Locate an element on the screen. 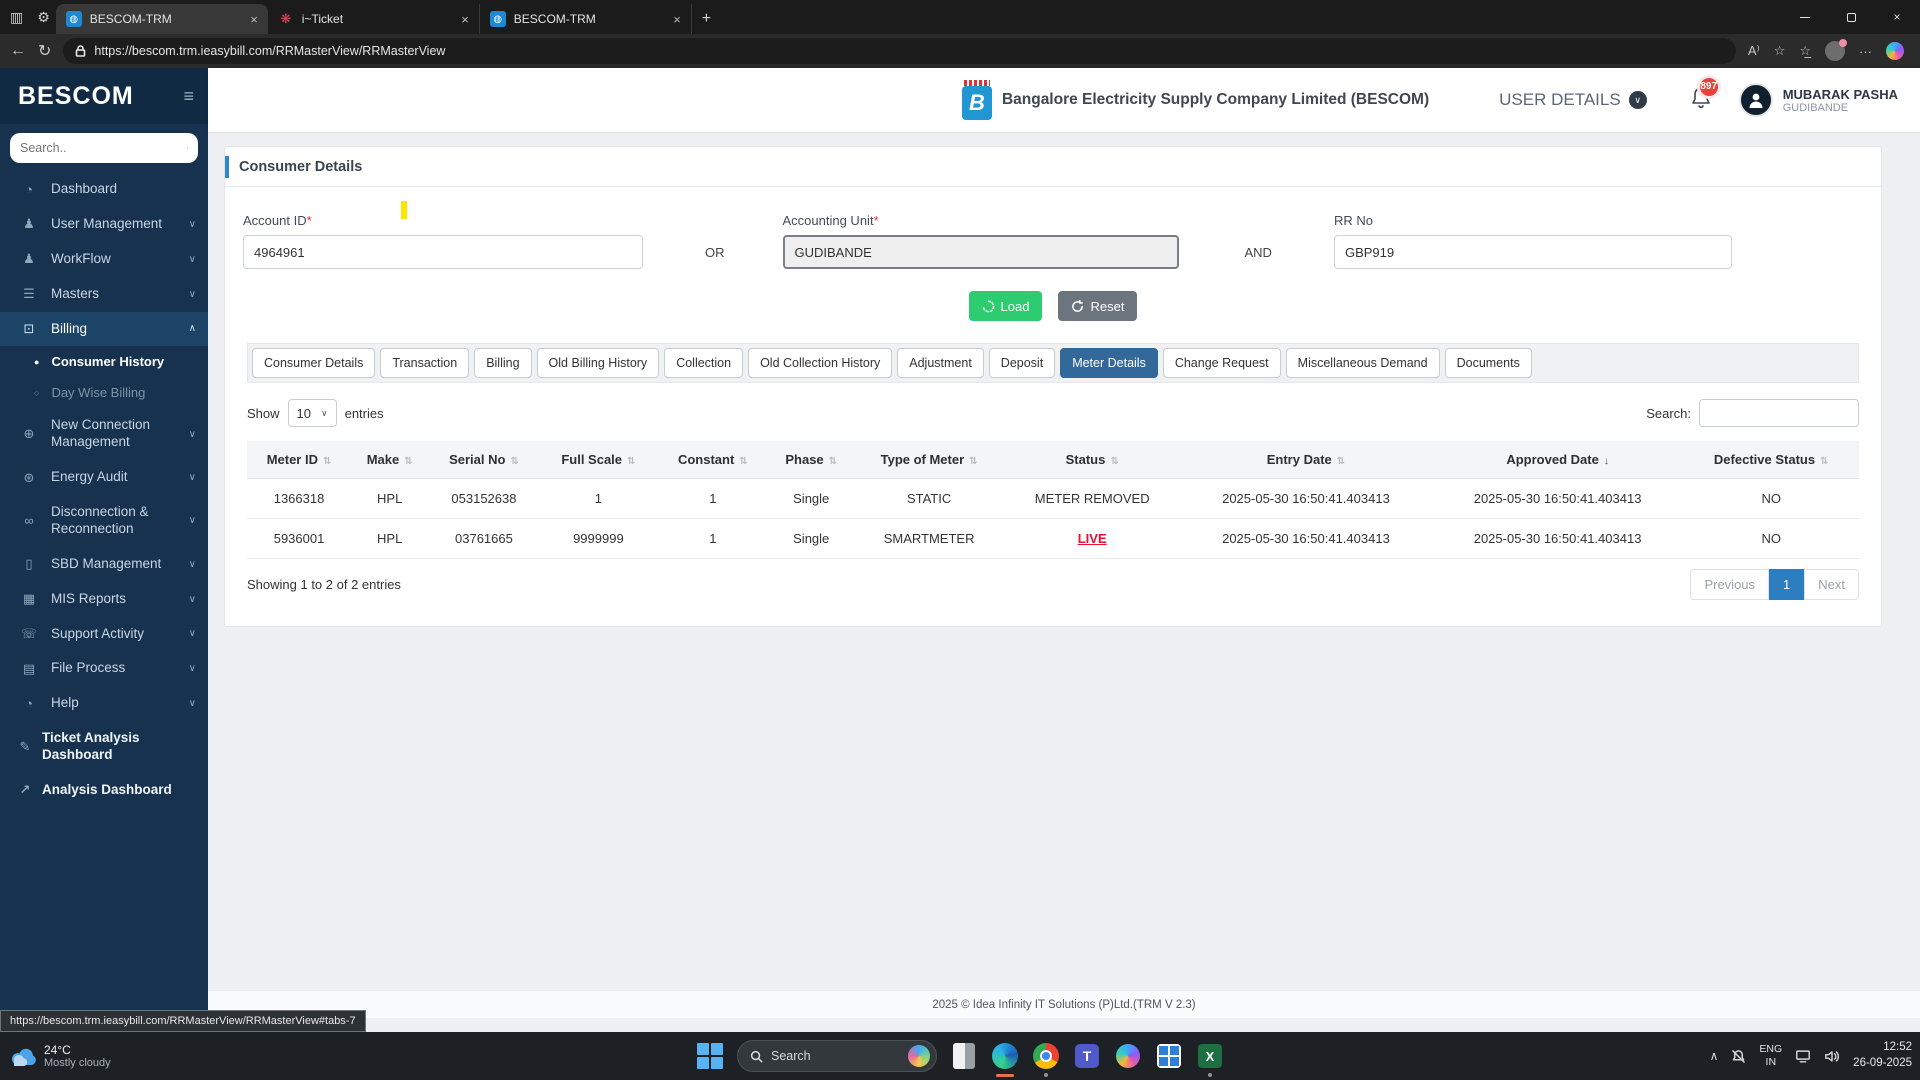 This screenshot has width=1920, height=1080. new-tab-button: + is located at coordinates (708, 22).